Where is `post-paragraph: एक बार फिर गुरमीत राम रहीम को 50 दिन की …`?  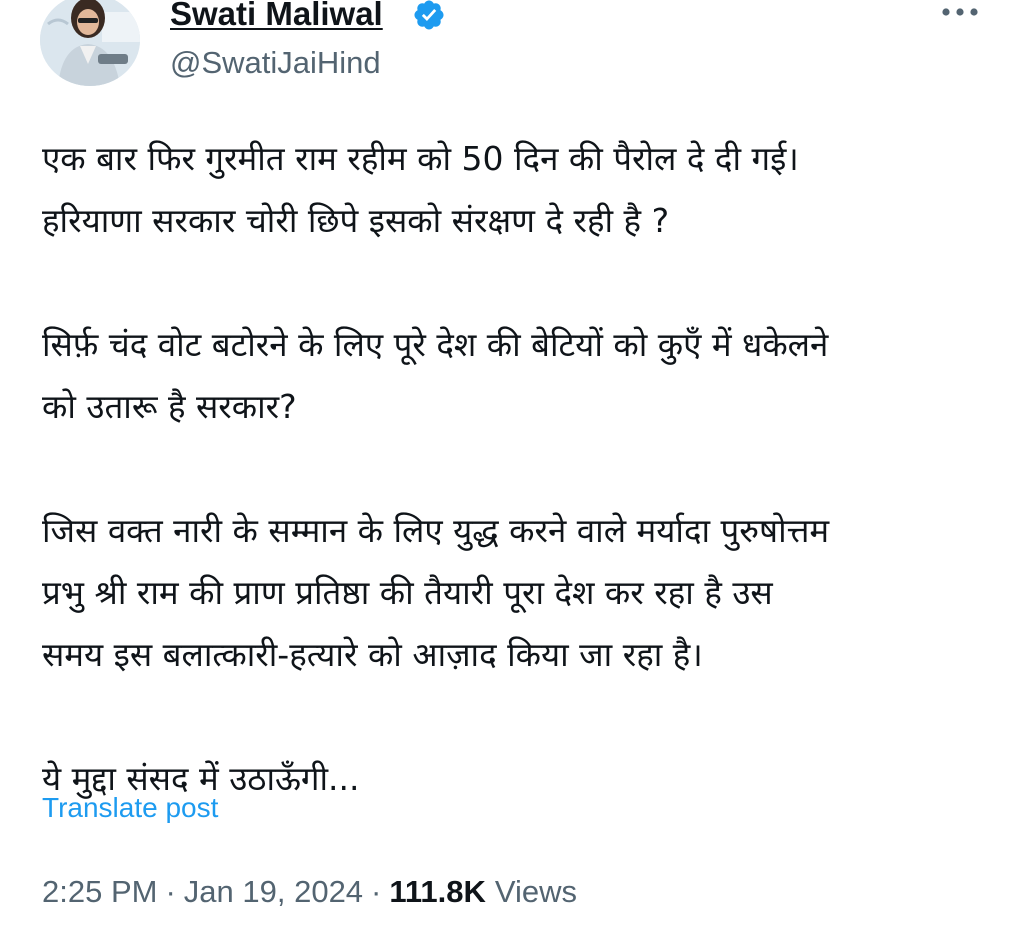
post-paragraph: एक बार फिर गुरमीत राम रहीम को 50 दिन की … is located at coordinates (522, 190).